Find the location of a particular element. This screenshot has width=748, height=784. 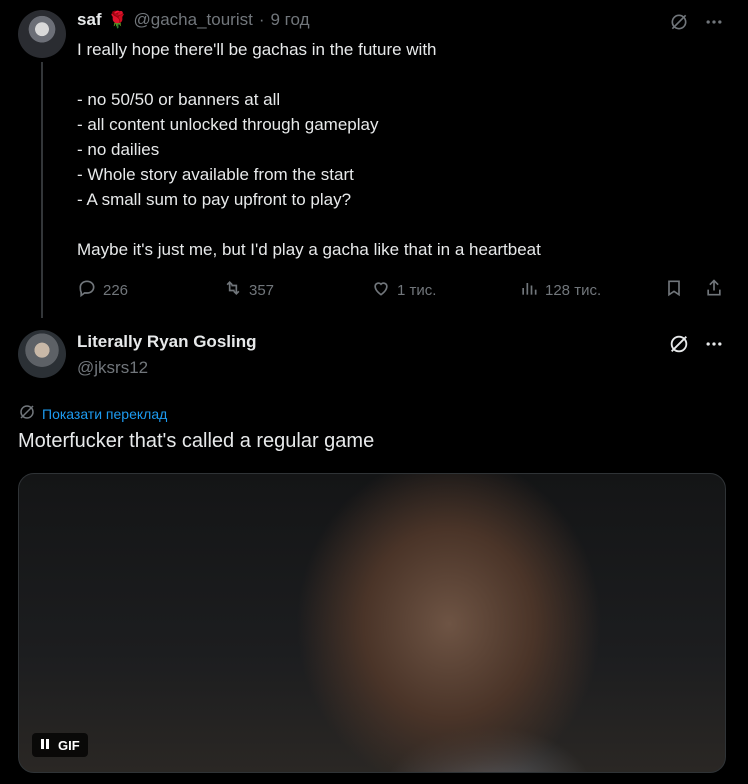

like-button: 1 тис. is located at coordinates (403, 290).